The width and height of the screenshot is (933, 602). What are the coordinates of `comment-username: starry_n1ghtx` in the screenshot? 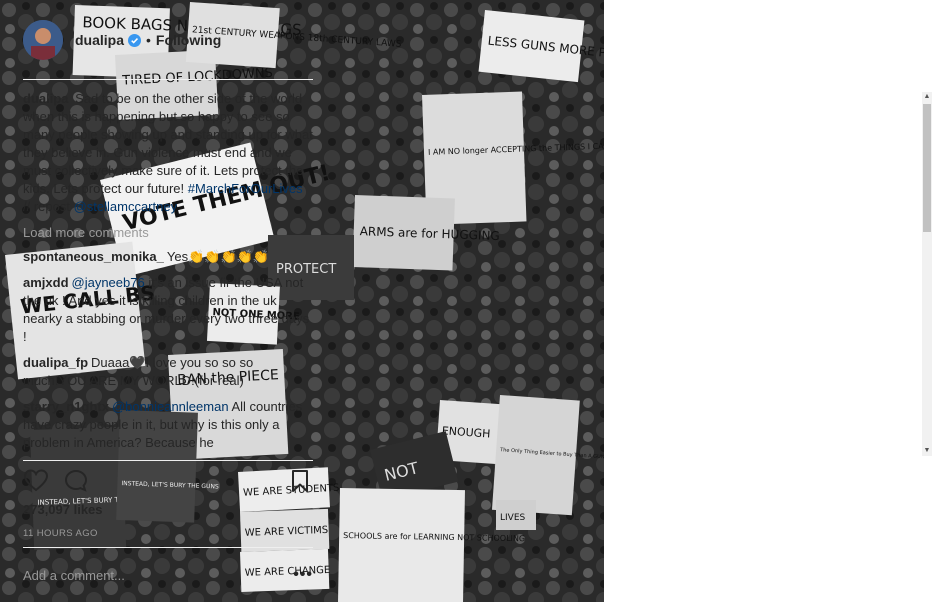 It's located at (66, 406).